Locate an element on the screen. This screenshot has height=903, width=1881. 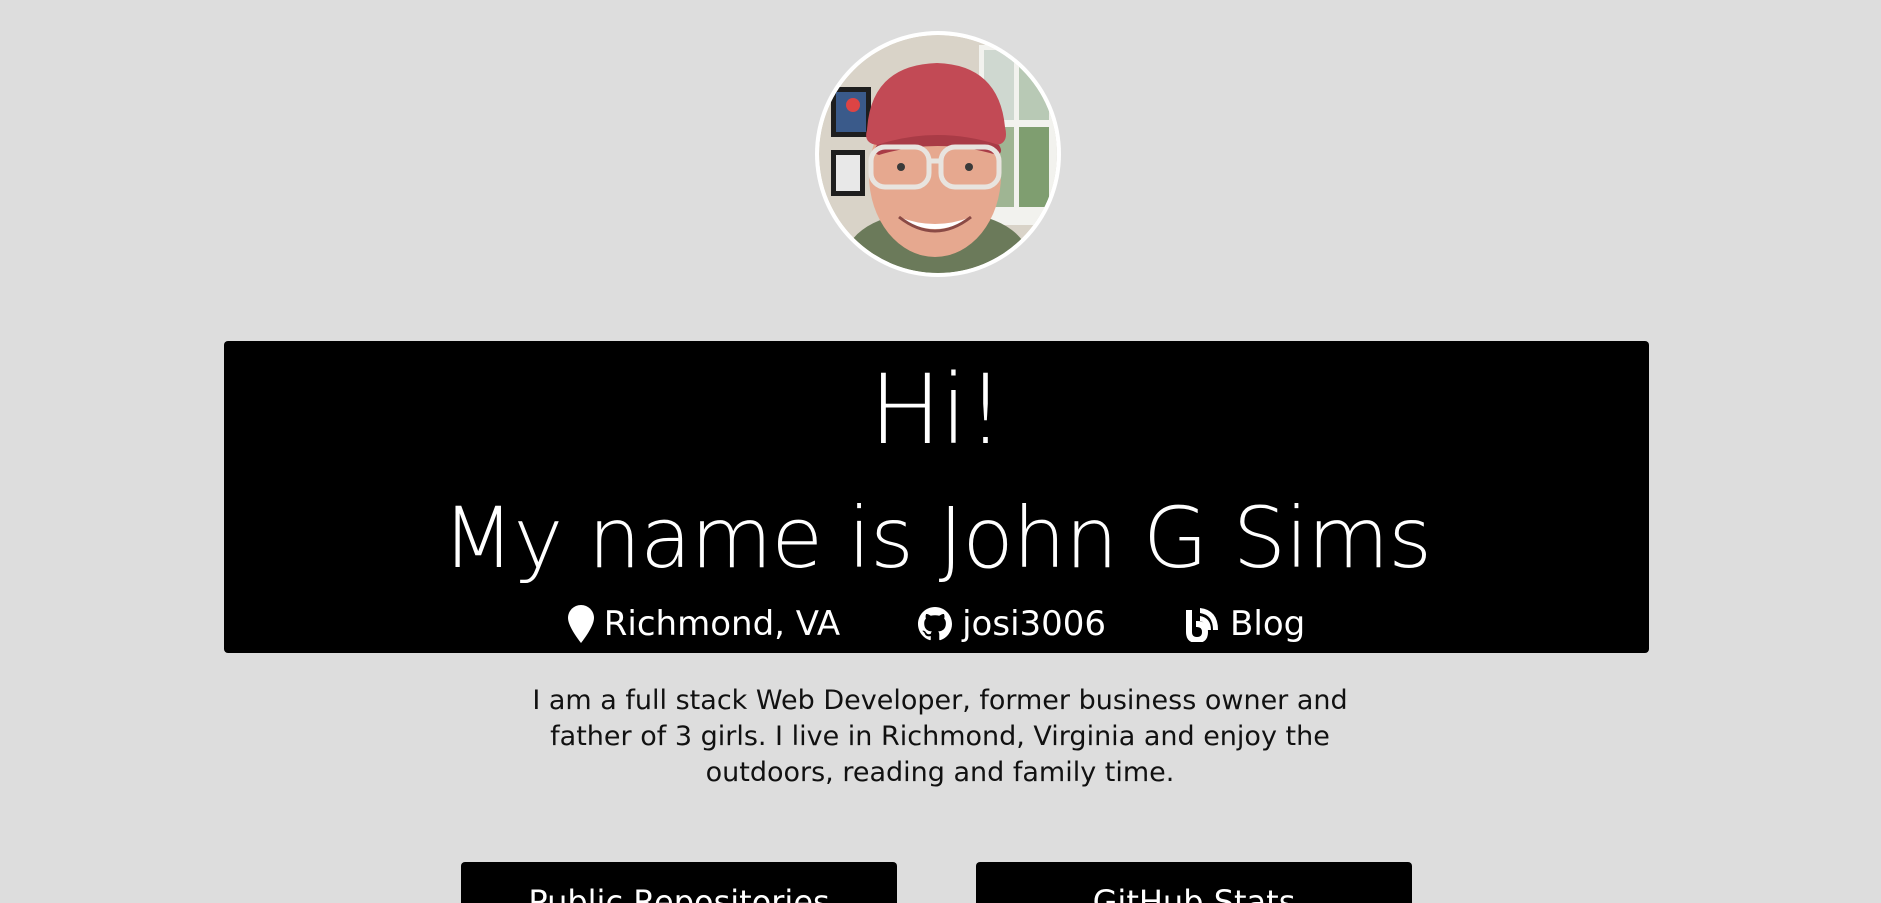
location-text: Richmond, VA is located at coordinates (722, 624).